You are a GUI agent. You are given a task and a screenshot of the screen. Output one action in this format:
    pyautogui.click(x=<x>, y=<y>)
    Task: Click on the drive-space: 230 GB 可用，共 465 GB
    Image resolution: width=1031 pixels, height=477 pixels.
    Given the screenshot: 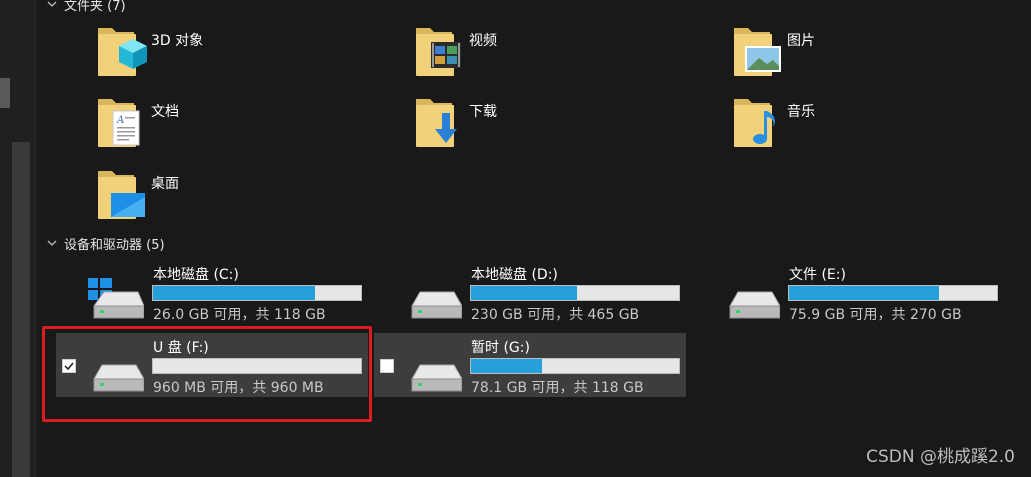 What is the action you would take?
    pyautogui.click(x=555, y=315)
    